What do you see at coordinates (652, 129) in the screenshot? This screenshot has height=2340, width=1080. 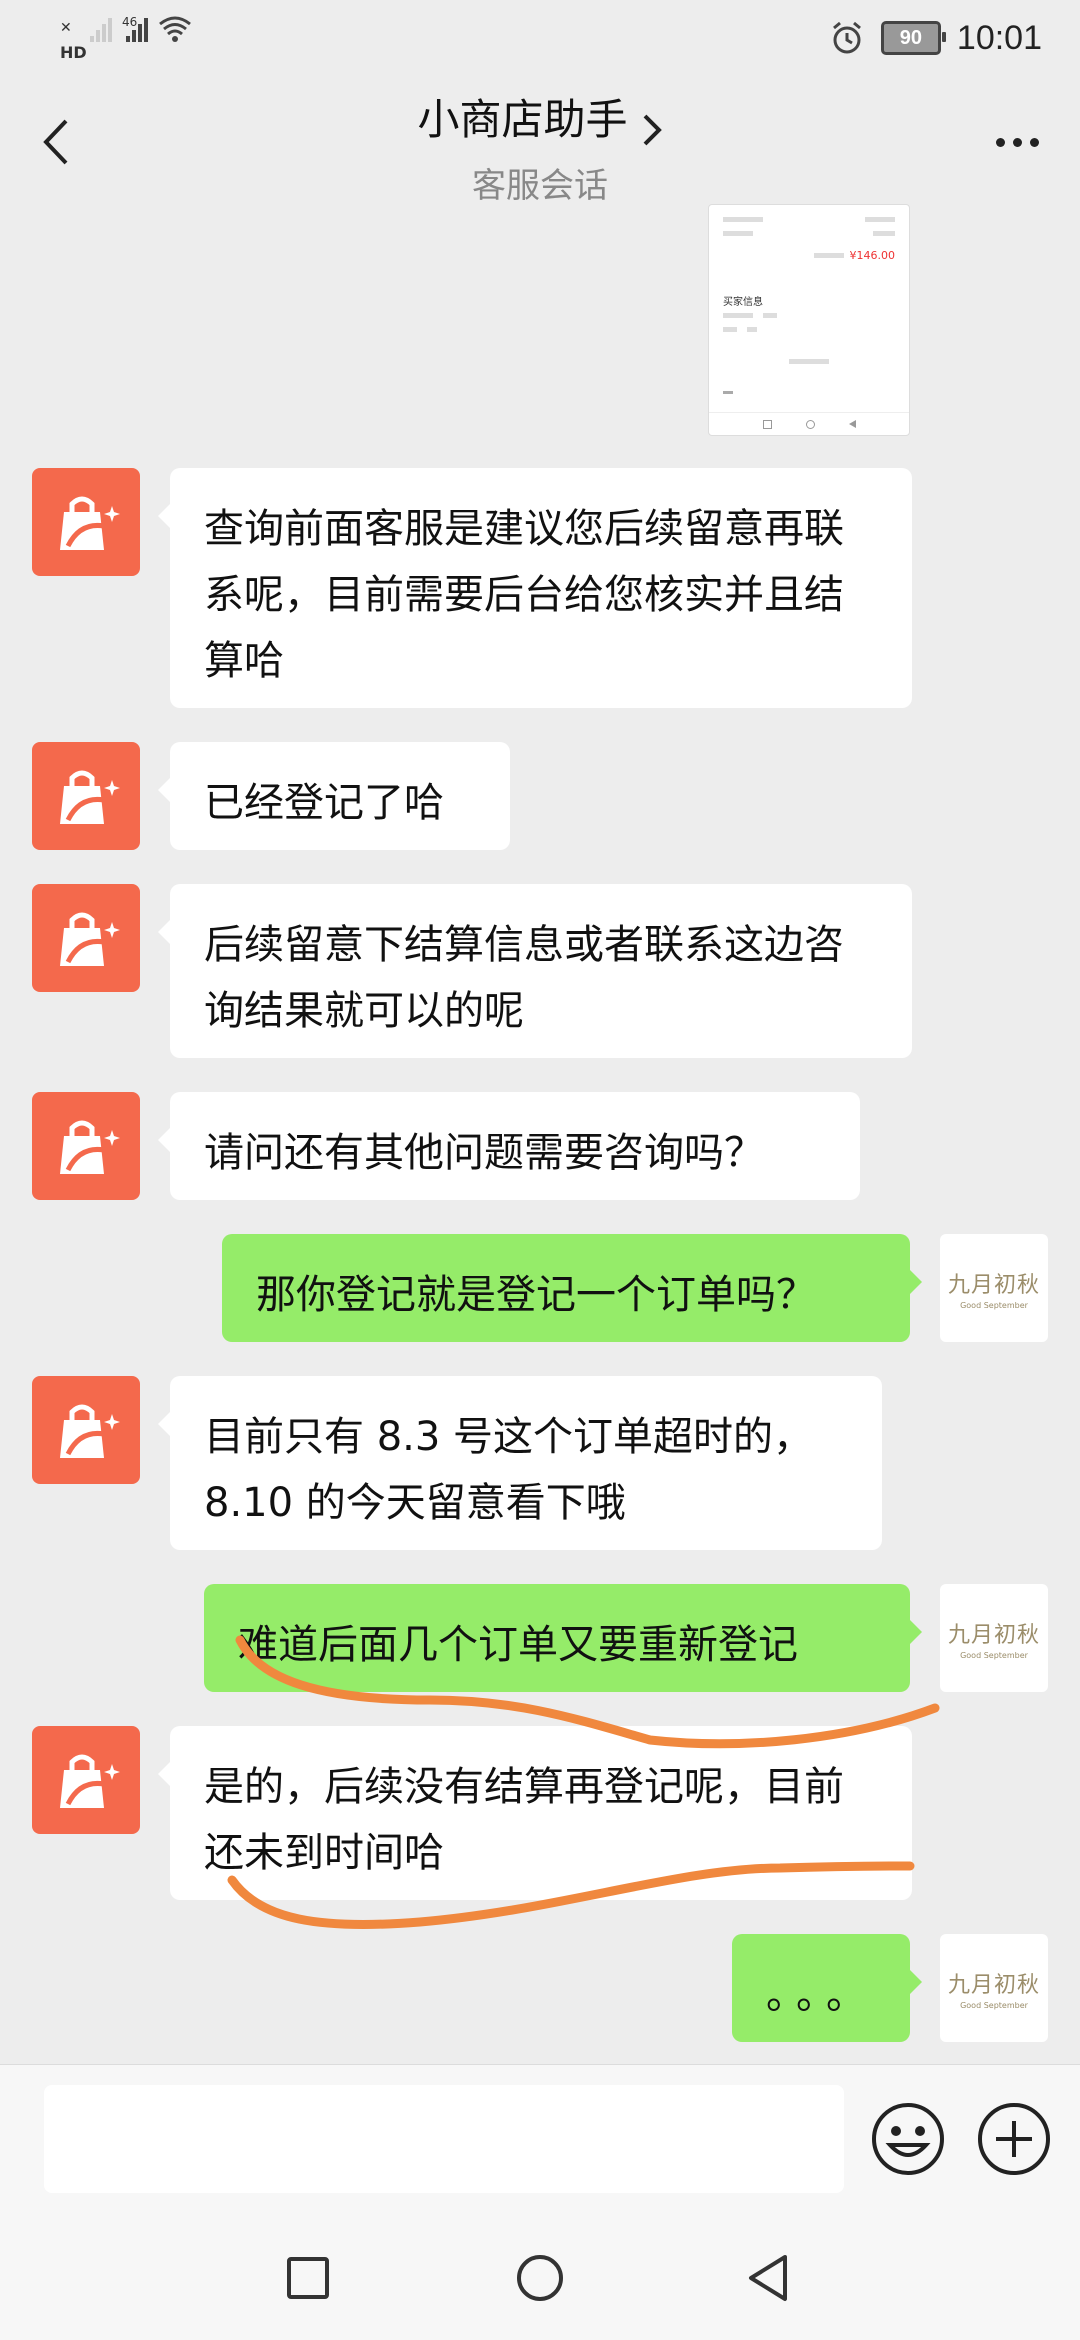 I see `chevron-right-icon` at bounding box center [652, 129].